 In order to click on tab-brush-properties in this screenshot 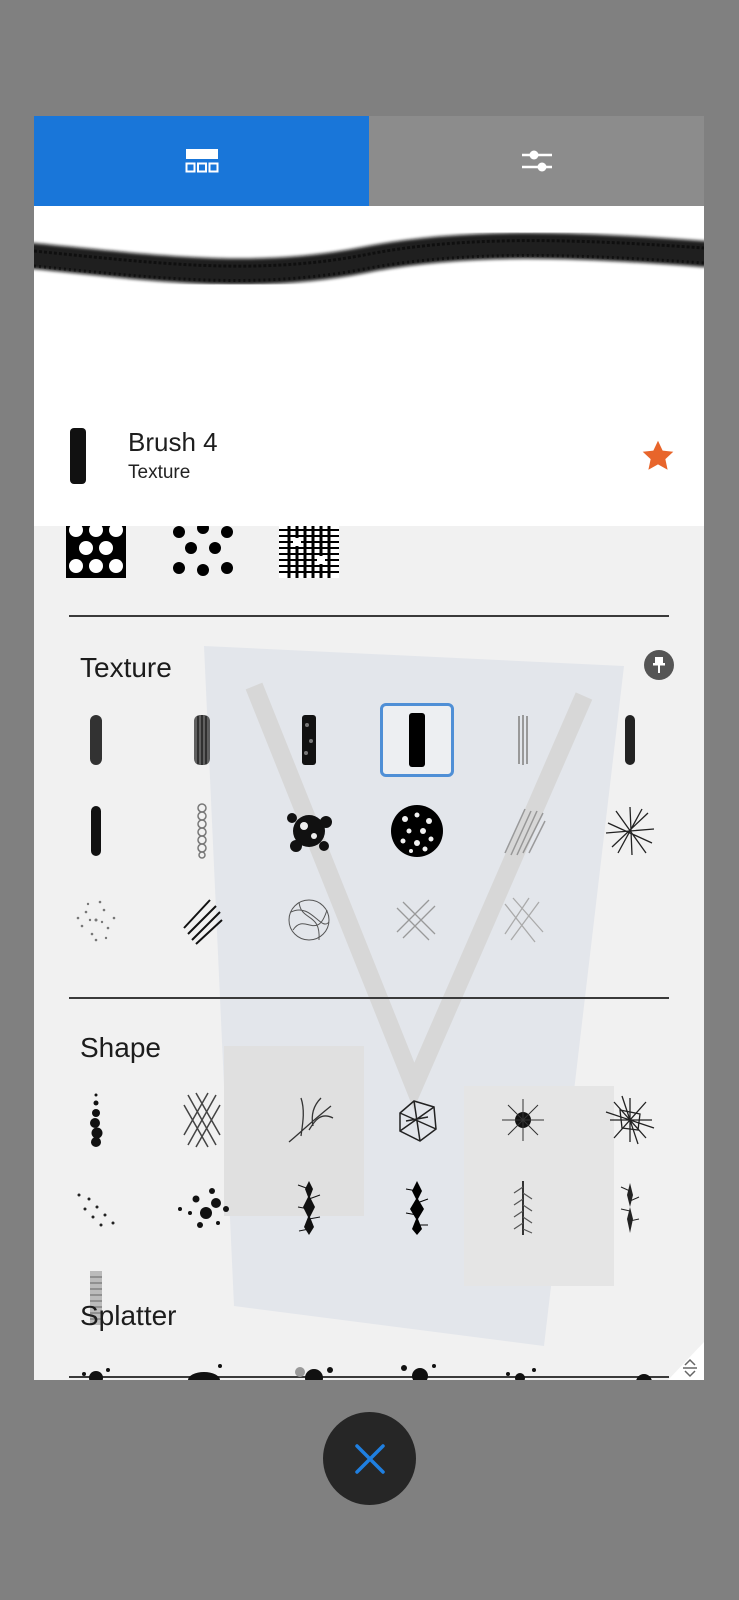, I will do `click(536, 161)`.